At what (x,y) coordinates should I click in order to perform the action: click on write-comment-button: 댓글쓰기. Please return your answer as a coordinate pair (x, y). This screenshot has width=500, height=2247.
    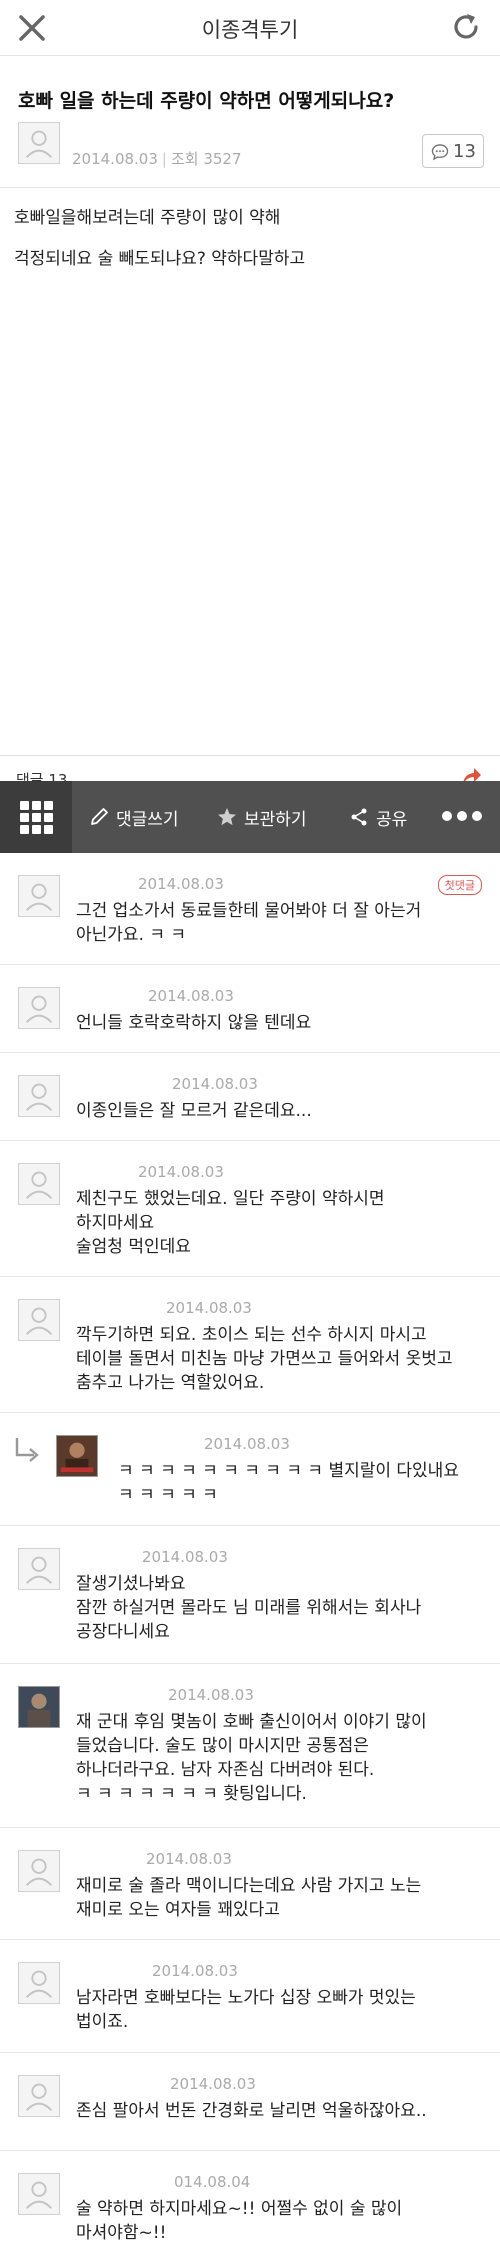
    Looking at the image, I should click on (133, 817).